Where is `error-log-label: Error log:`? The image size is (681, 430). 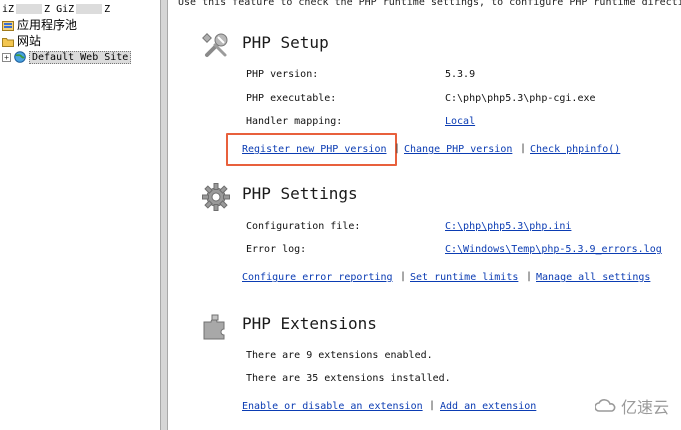 error-log-label: Error log: is located at coordinates (276, 249).